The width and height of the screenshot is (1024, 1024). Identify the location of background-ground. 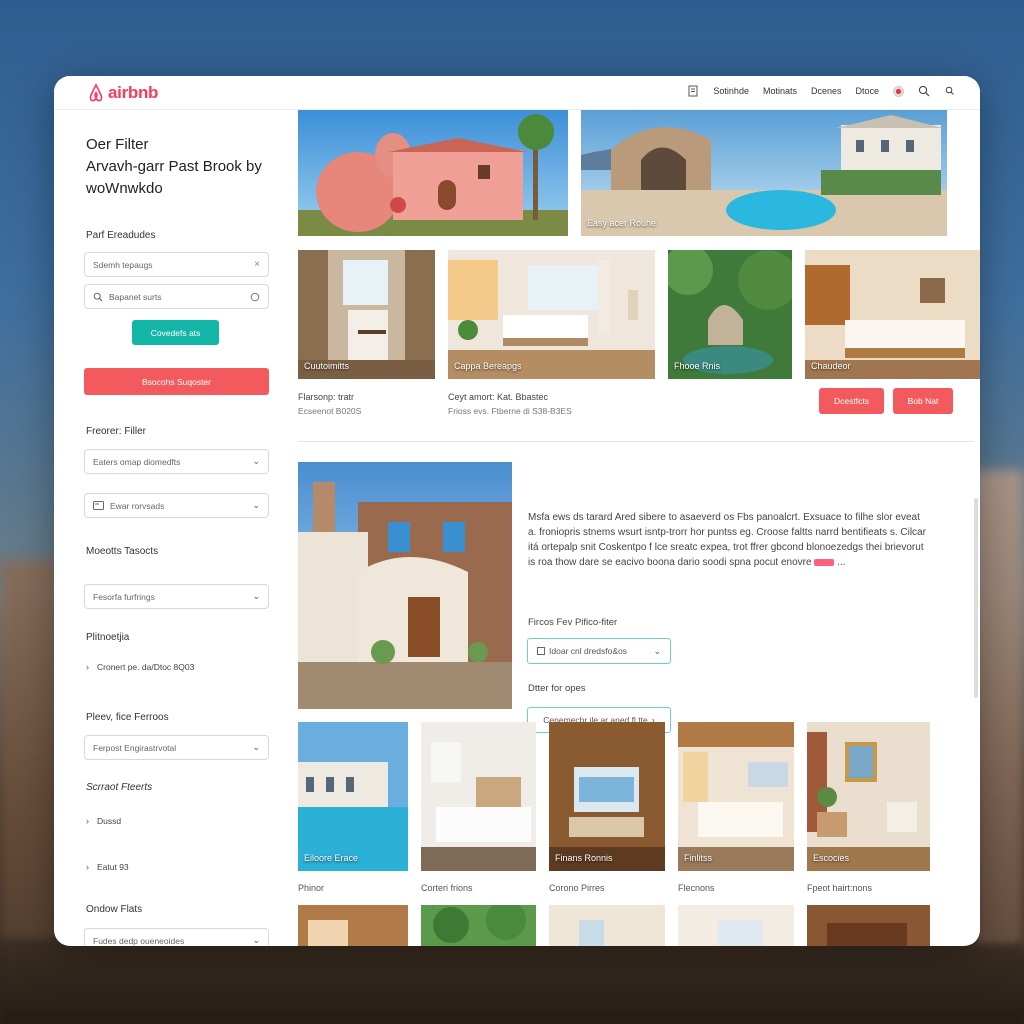
(512, 984).